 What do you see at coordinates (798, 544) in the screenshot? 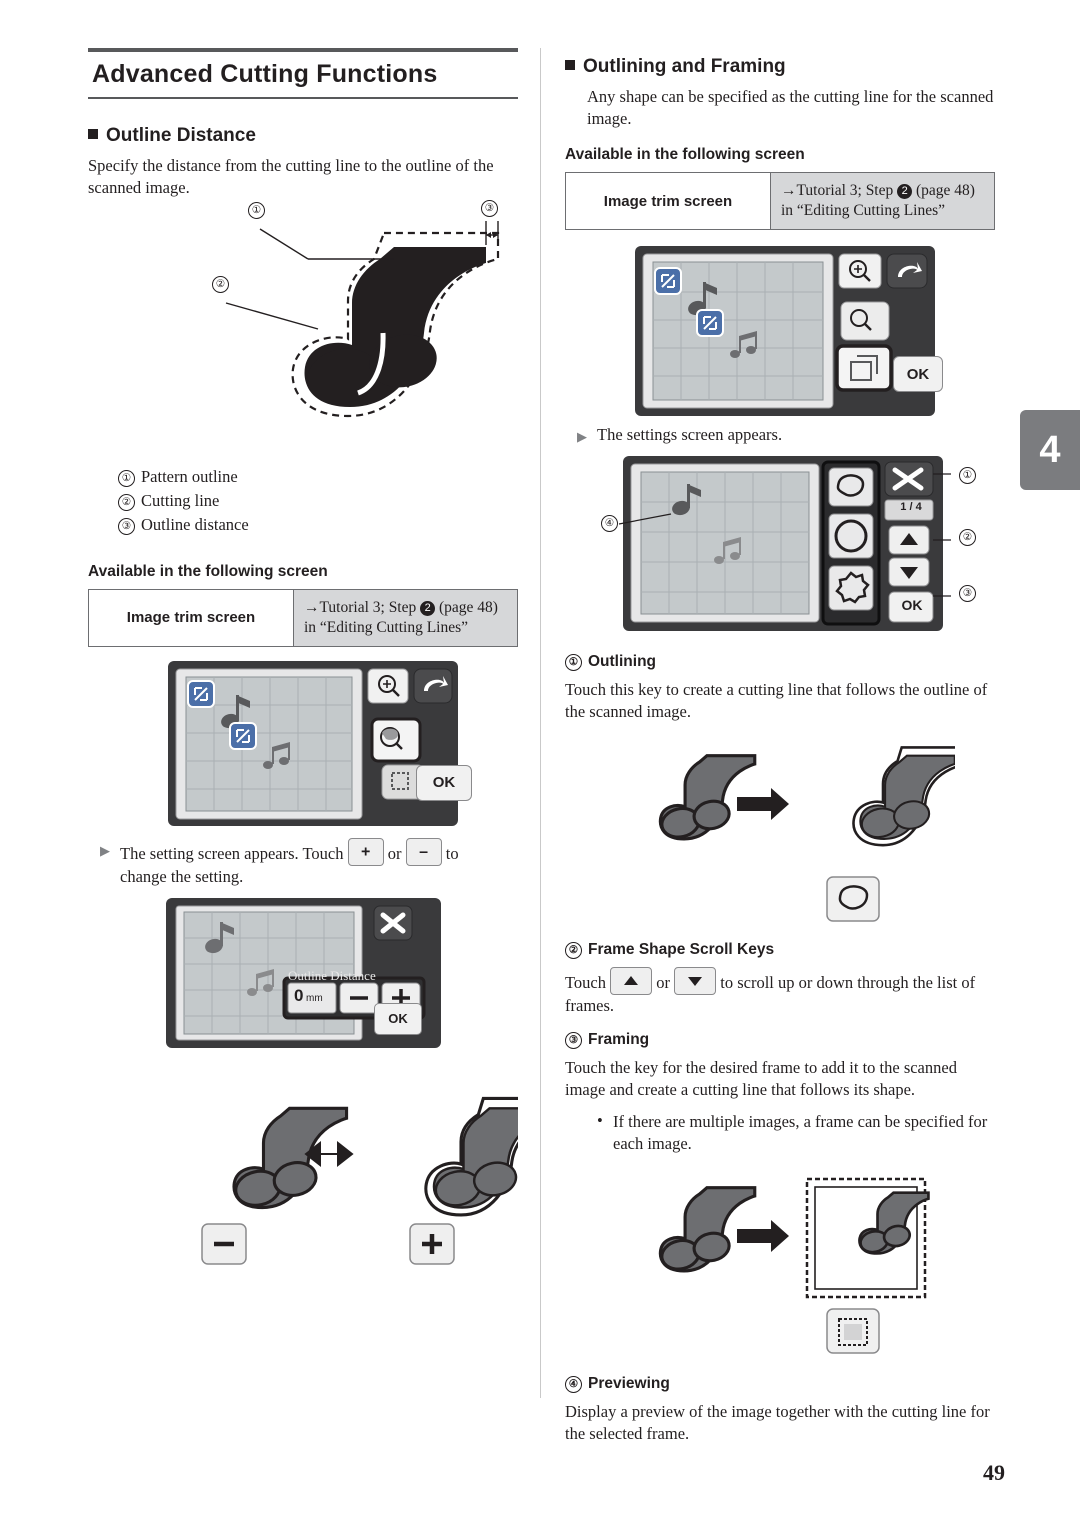
I see `figure-lcd-frame-screen: 1 / 4 OK ① ② ③ ④` at bounding box center [798, 544].